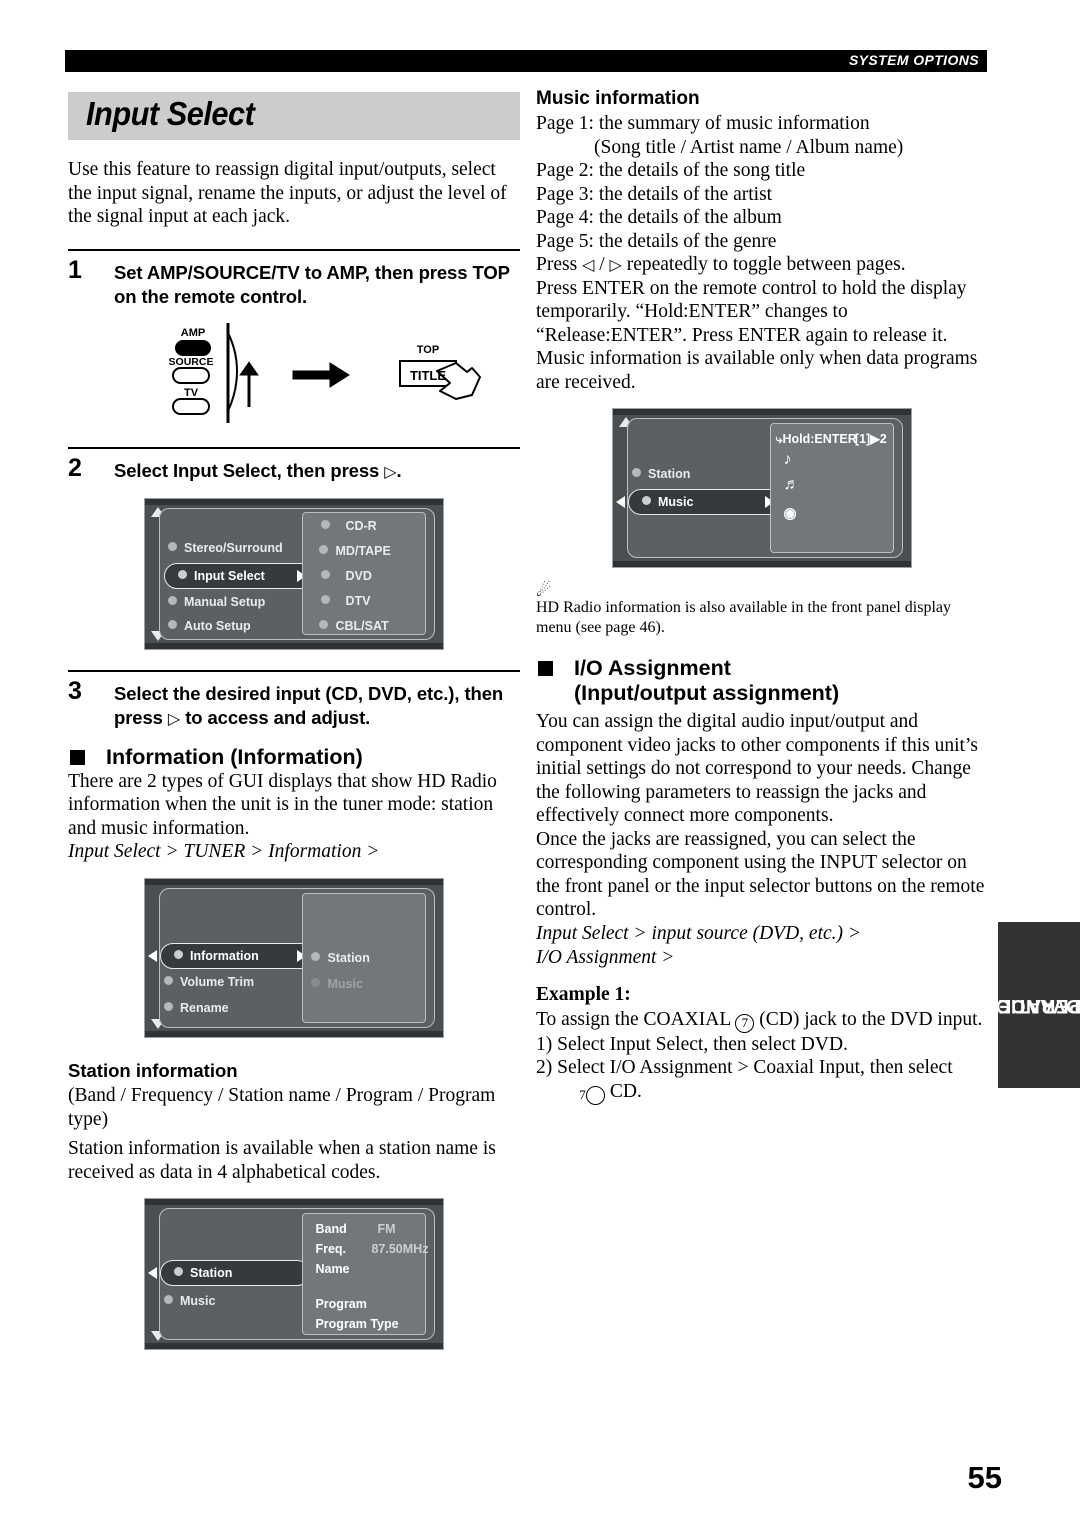 The image size is (1080, 1526). What do you see at coordinates (354, 626) in the screenshot?
I see `menu-item-cbl-sat: CBL/SAT` at bounding box center [354, 626].